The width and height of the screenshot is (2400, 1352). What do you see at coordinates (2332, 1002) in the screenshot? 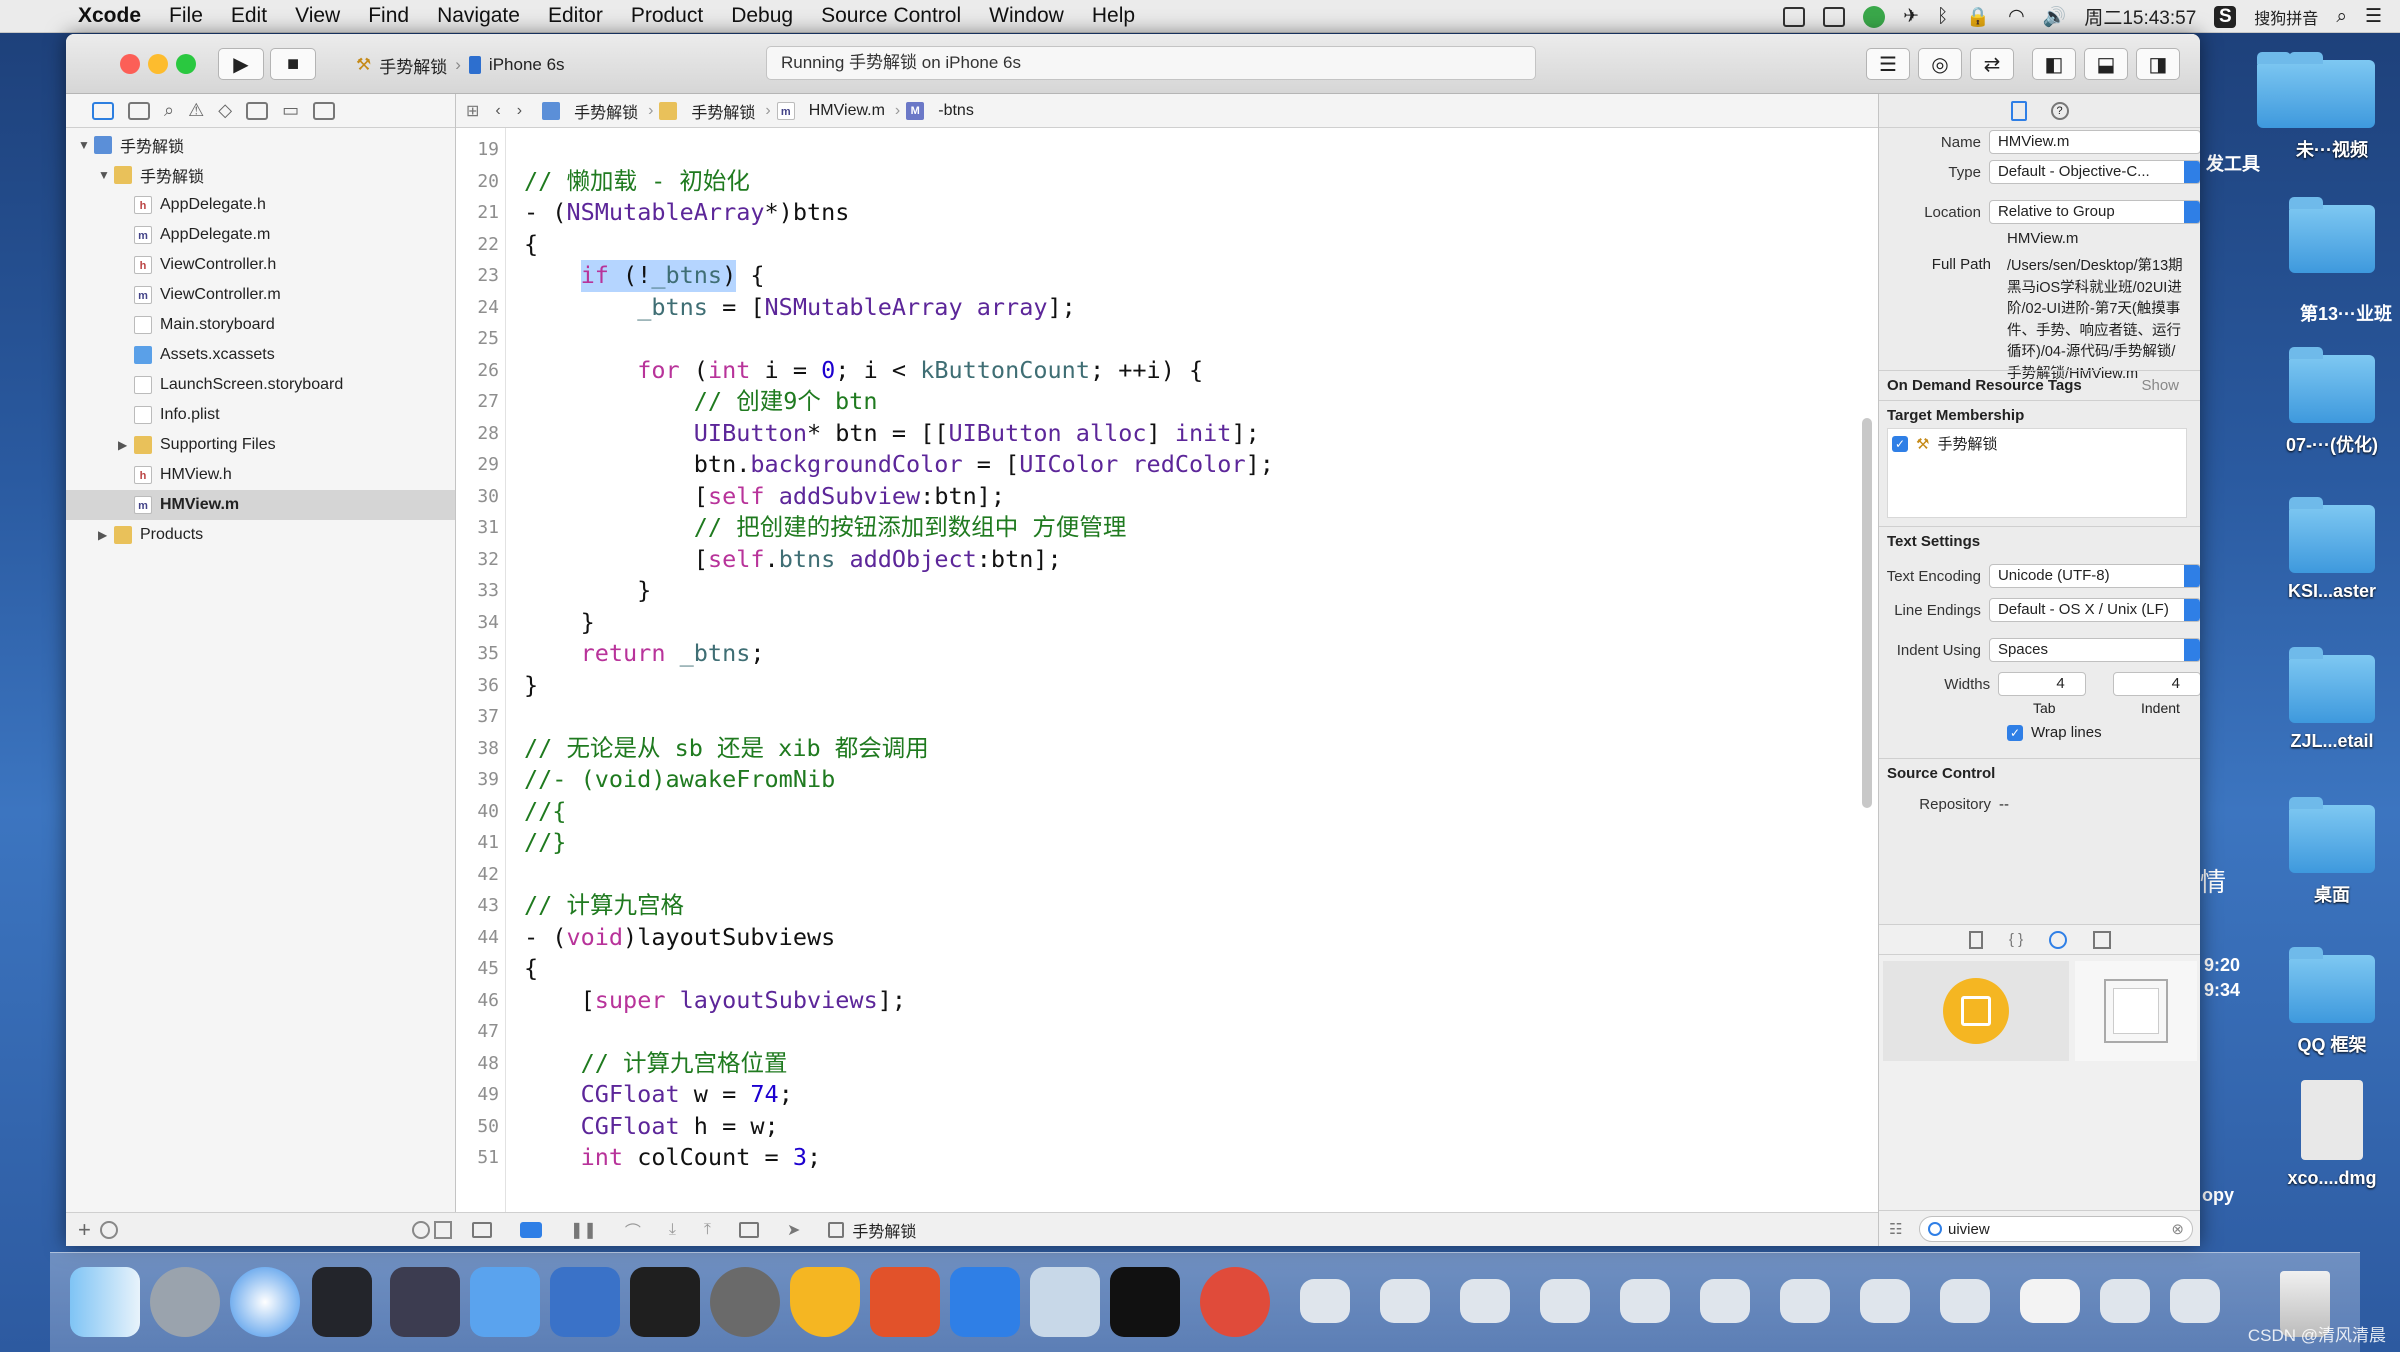
I see `desktop-folder: QQ 框架` at bounding box center [2332, 1002].